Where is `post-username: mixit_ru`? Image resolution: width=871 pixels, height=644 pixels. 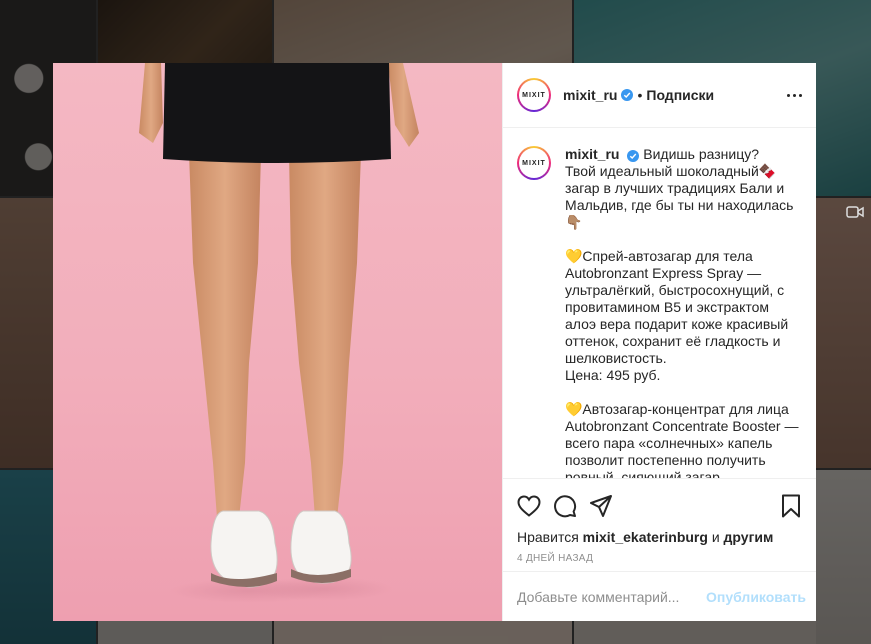
post-username: mixit_ru is located at coordinates (590, 95).